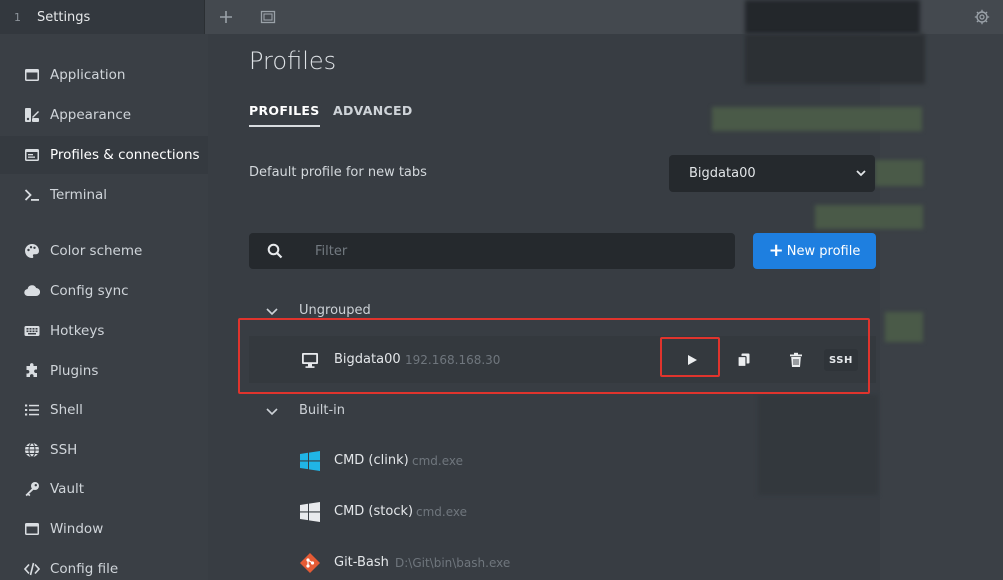  I want to click on sidebar-item-ssh: SSH, so click(104, 450).